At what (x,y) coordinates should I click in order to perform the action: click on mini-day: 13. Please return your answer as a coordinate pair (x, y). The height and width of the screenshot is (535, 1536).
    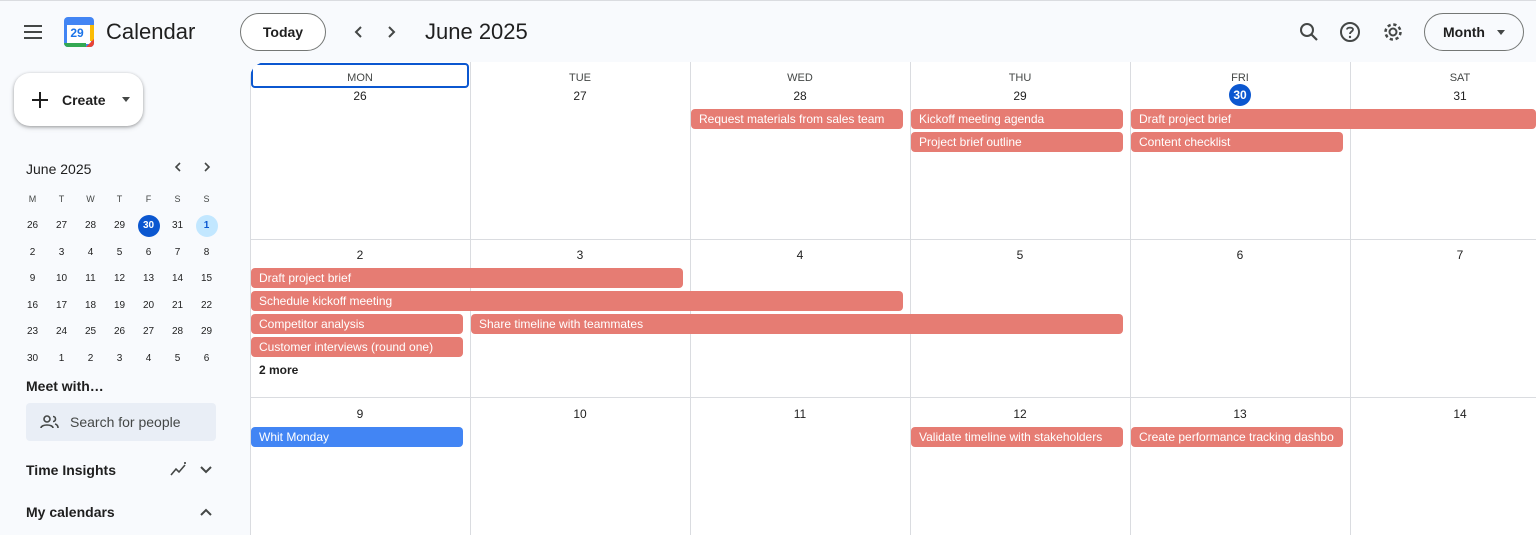
    Looking at the image, I should click on (148, 279).